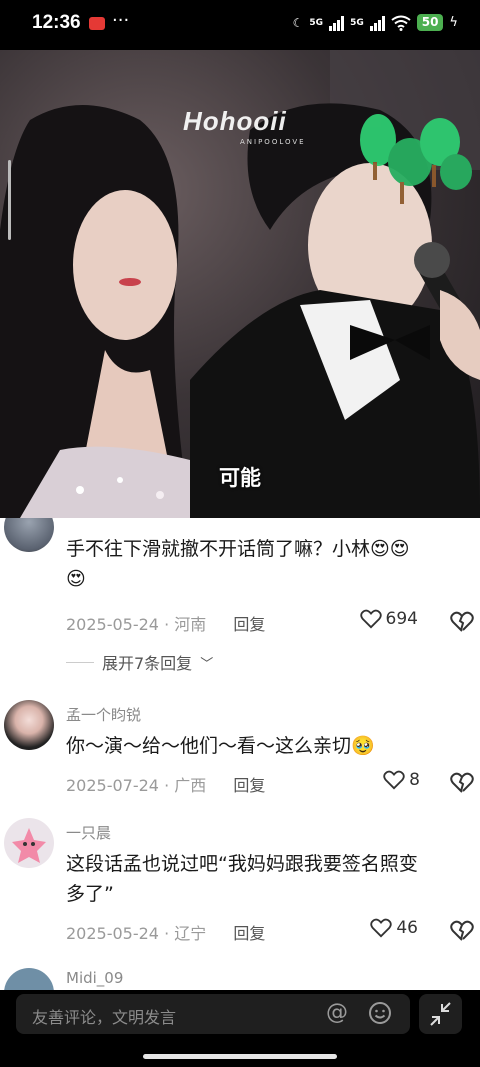 The image size is (480, 1067). I want to click on comment-text-line: 这段话孟也说过吧“我妈妈跟我要签名照变, so click(242, 864).